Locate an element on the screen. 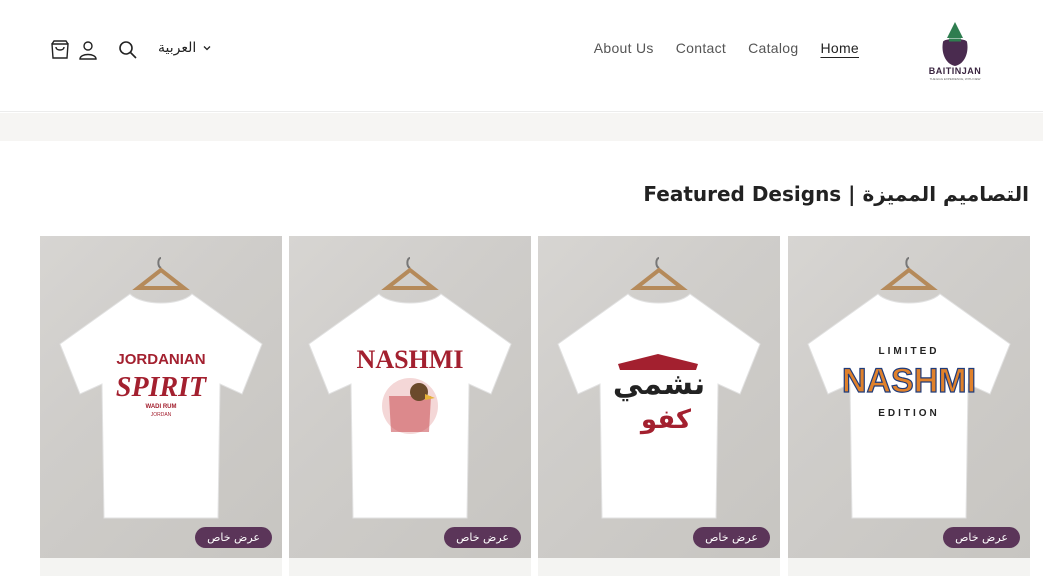  design-text-2: NASHMI is located at coordinates (909, 381).